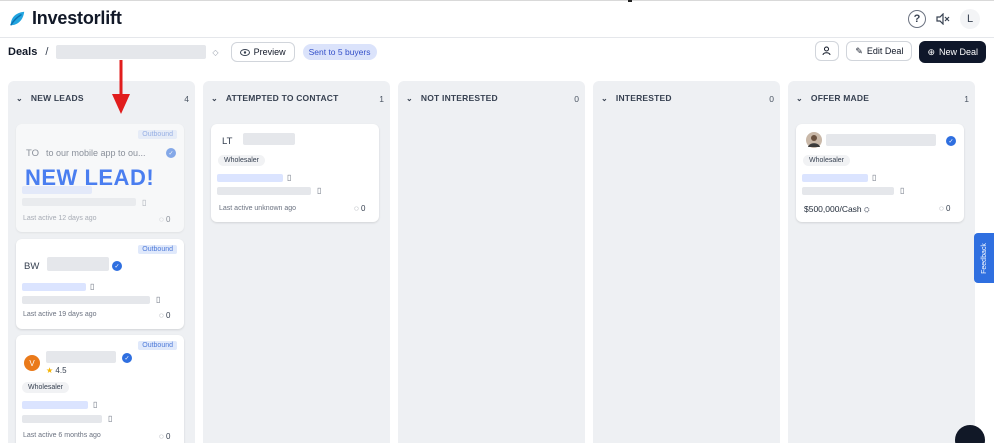 The height and width of the screenshot is (443, 994). I want to click on chat-launcher-icon, so click(970, 434).